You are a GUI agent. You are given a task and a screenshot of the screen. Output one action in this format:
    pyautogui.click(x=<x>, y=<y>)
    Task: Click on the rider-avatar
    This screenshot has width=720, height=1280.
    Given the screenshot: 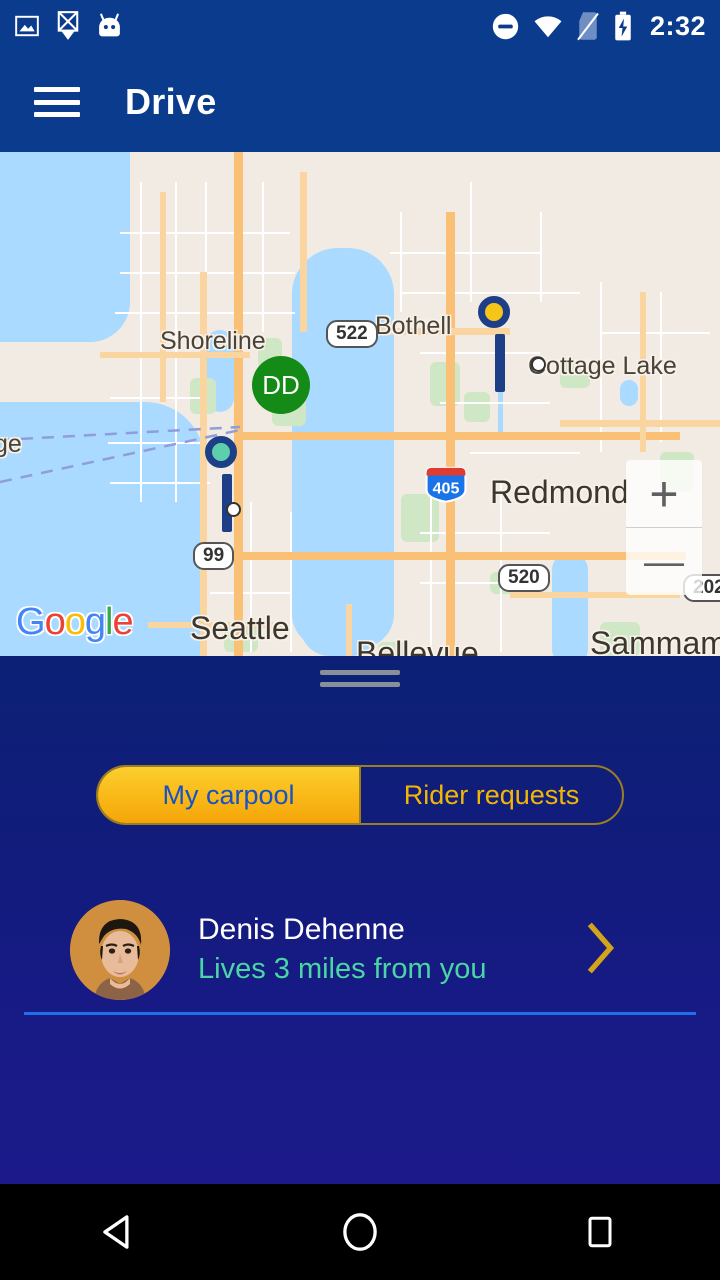 What is the action you would take?
    pyautogui.click(x=120, y=950)
    